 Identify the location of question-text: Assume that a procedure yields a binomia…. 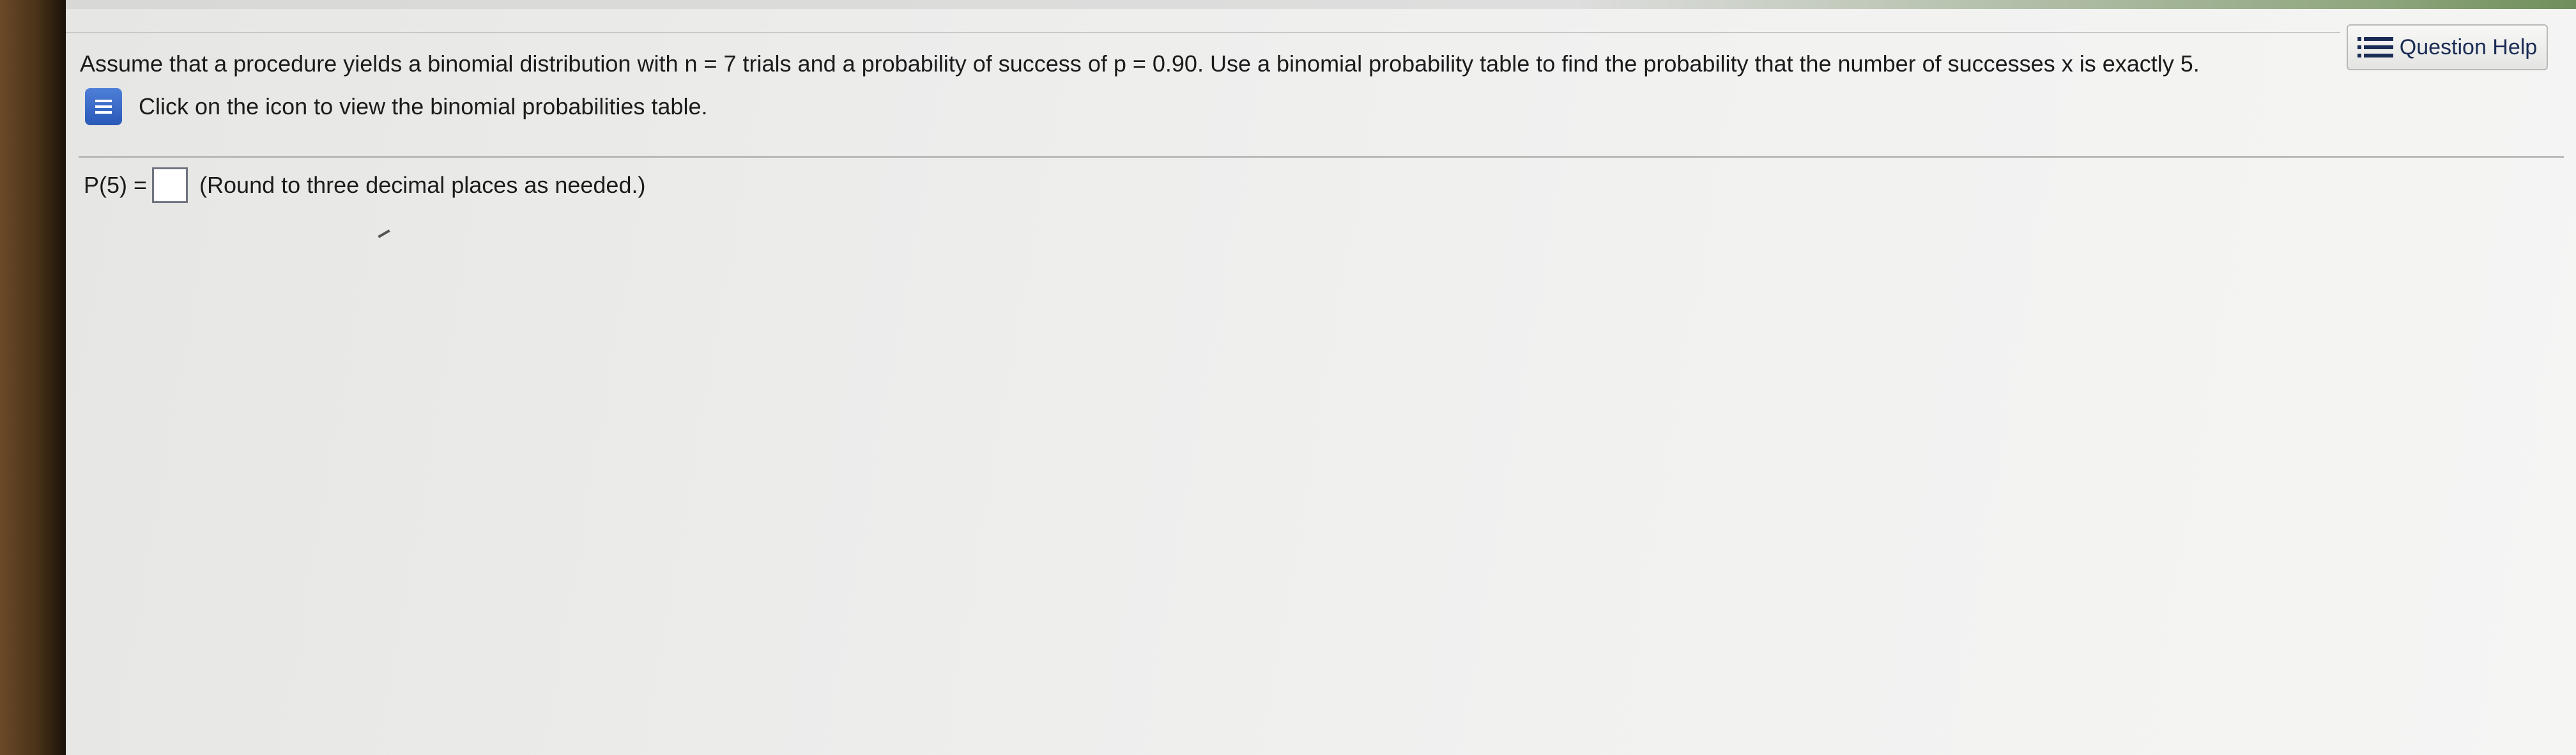
(1140, 64).